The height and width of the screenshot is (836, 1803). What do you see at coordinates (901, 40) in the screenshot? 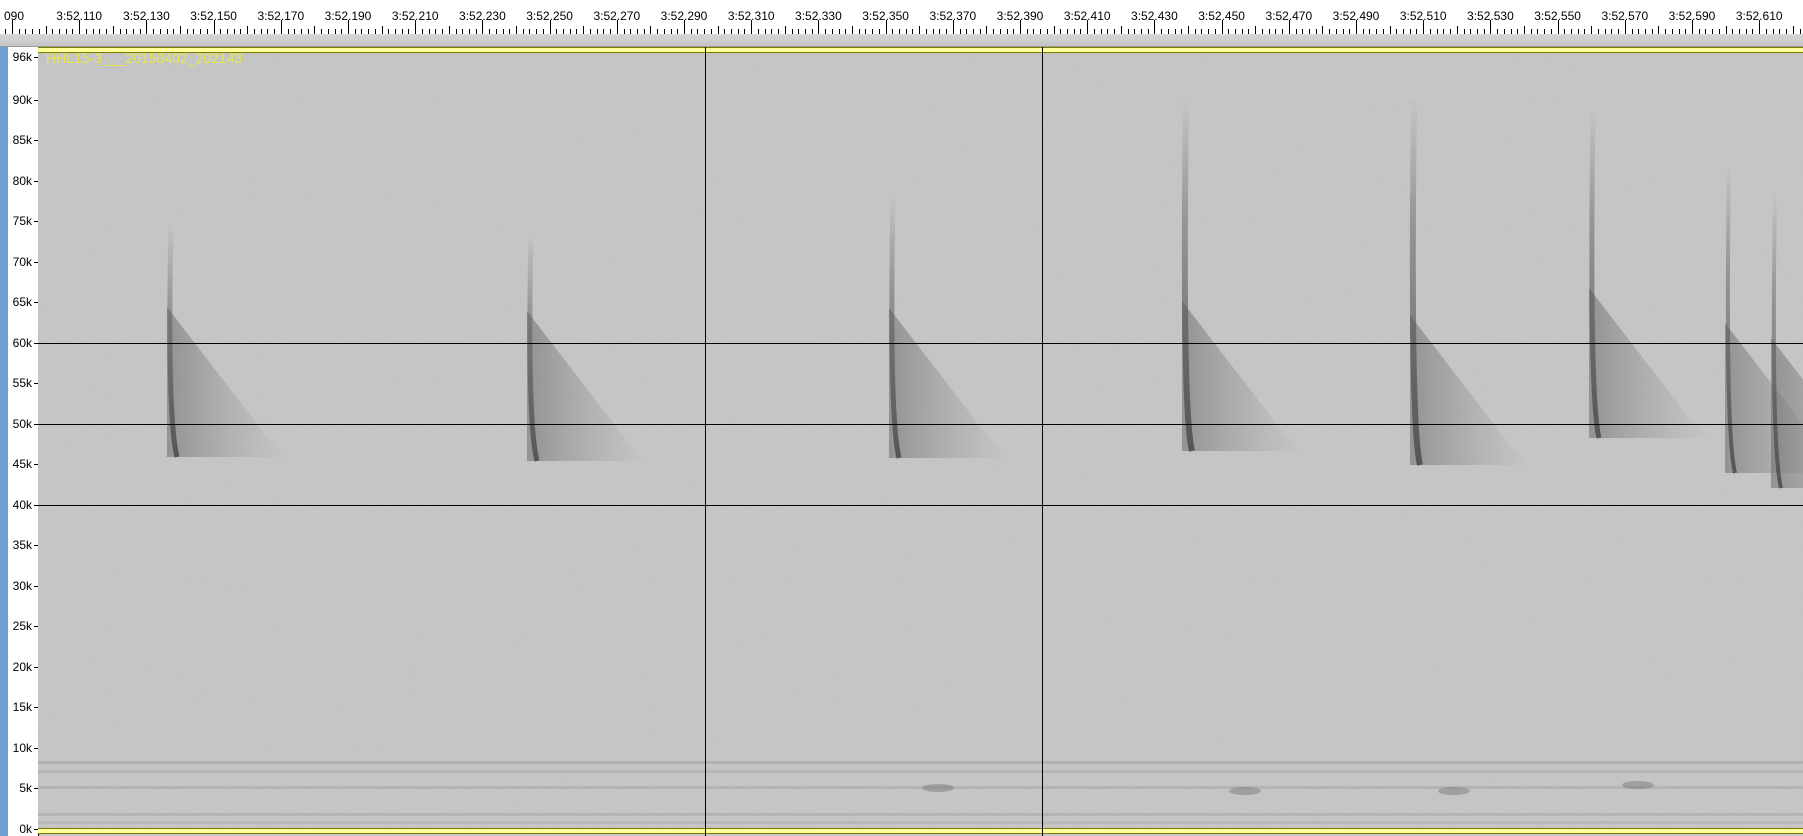
I see `ruler-edge` at bounding box center [901, 40].